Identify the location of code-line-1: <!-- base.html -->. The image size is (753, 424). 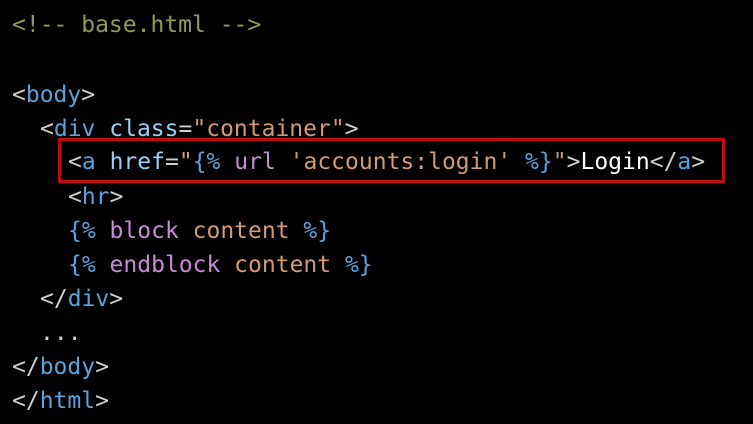
(136, 25).